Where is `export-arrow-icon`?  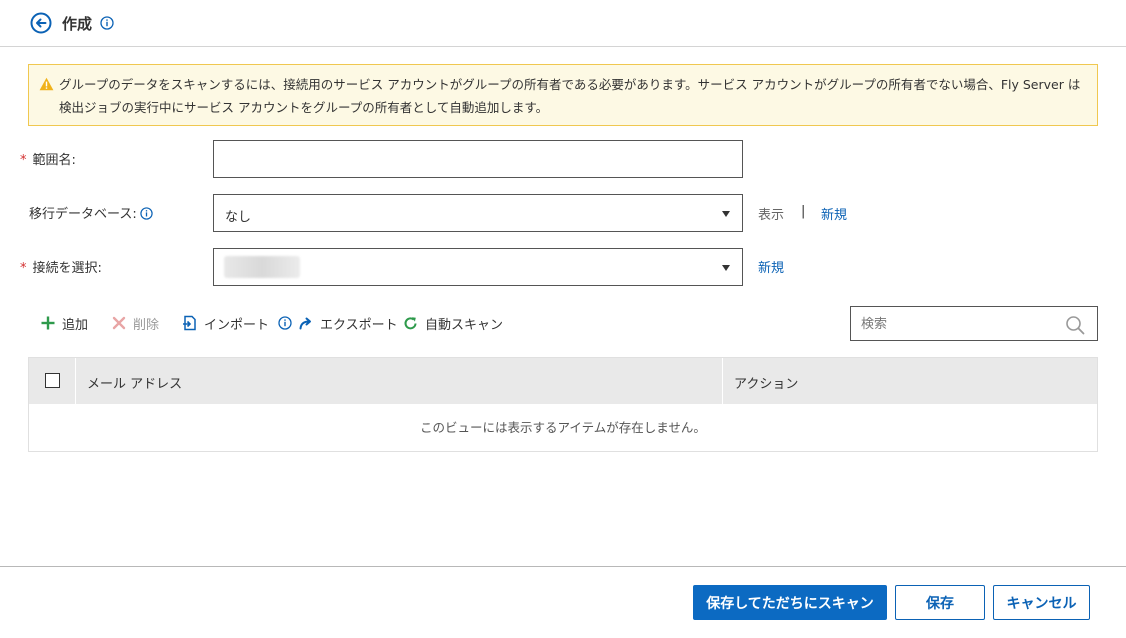
export-arrow-icon is located at coordinates (305, 323).